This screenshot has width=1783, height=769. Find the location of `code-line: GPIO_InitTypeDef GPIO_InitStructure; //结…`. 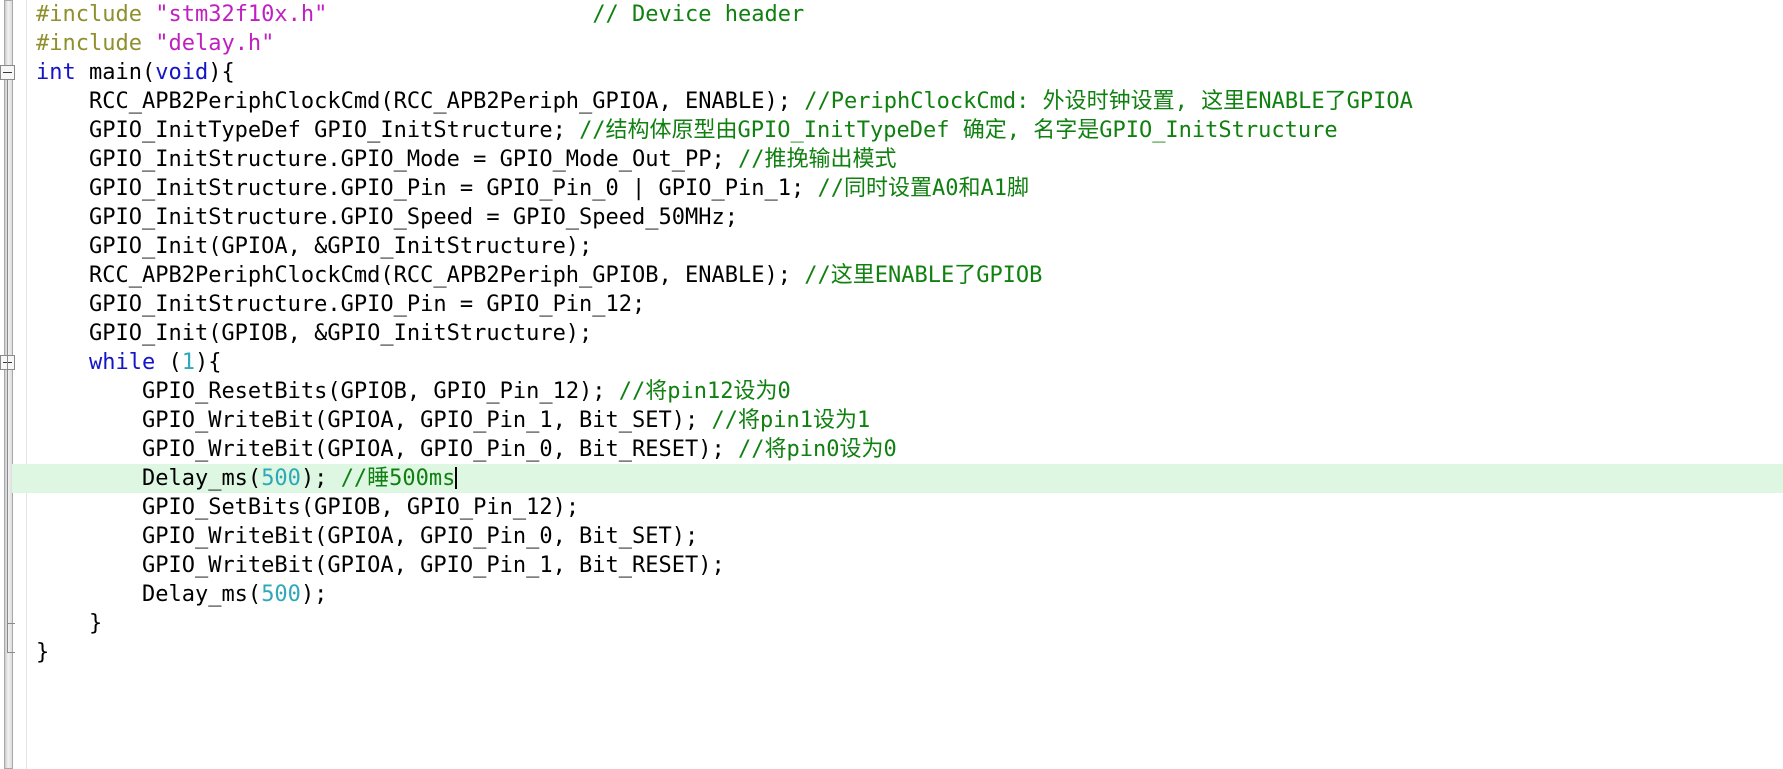

code-line: GPIO_InitTypeDef GPIO_InitStructure; //结… is located at coordinates (906, 130).